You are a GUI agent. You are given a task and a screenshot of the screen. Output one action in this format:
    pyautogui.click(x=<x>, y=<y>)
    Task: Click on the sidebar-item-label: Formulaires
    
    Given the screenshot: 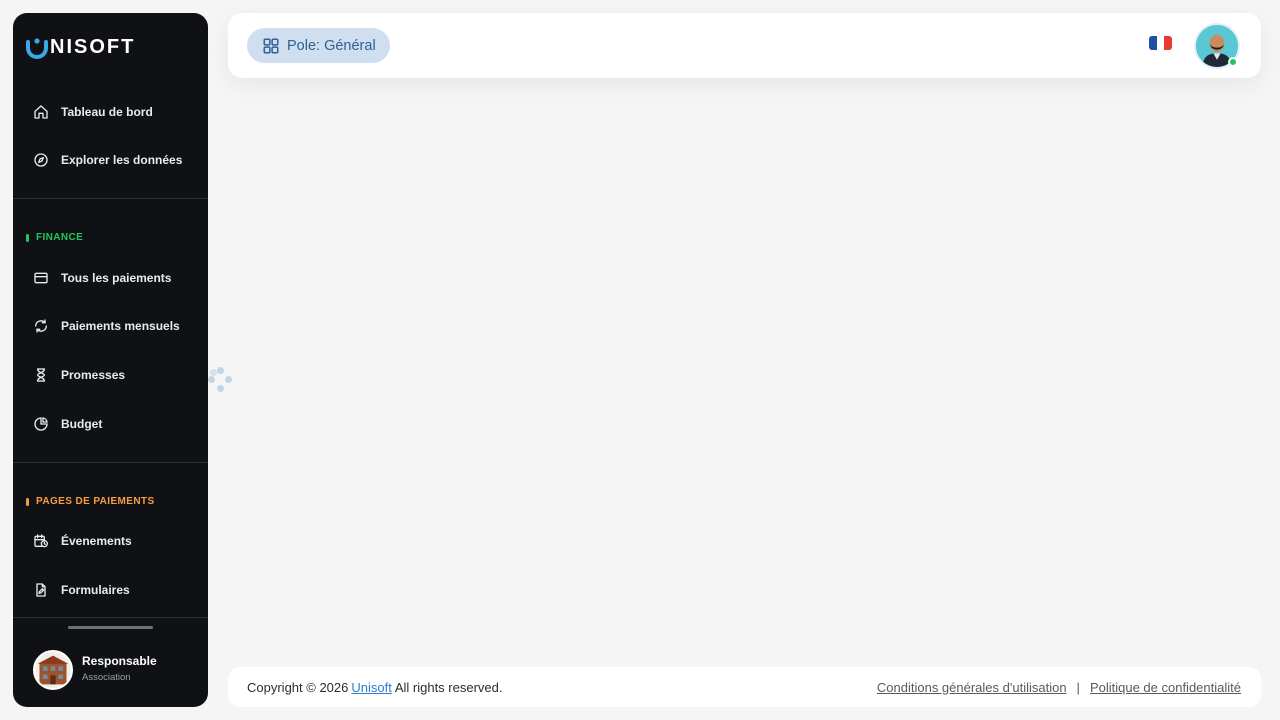 What is the action you would take?
    pyautogui.click(x=95, y=590)
    